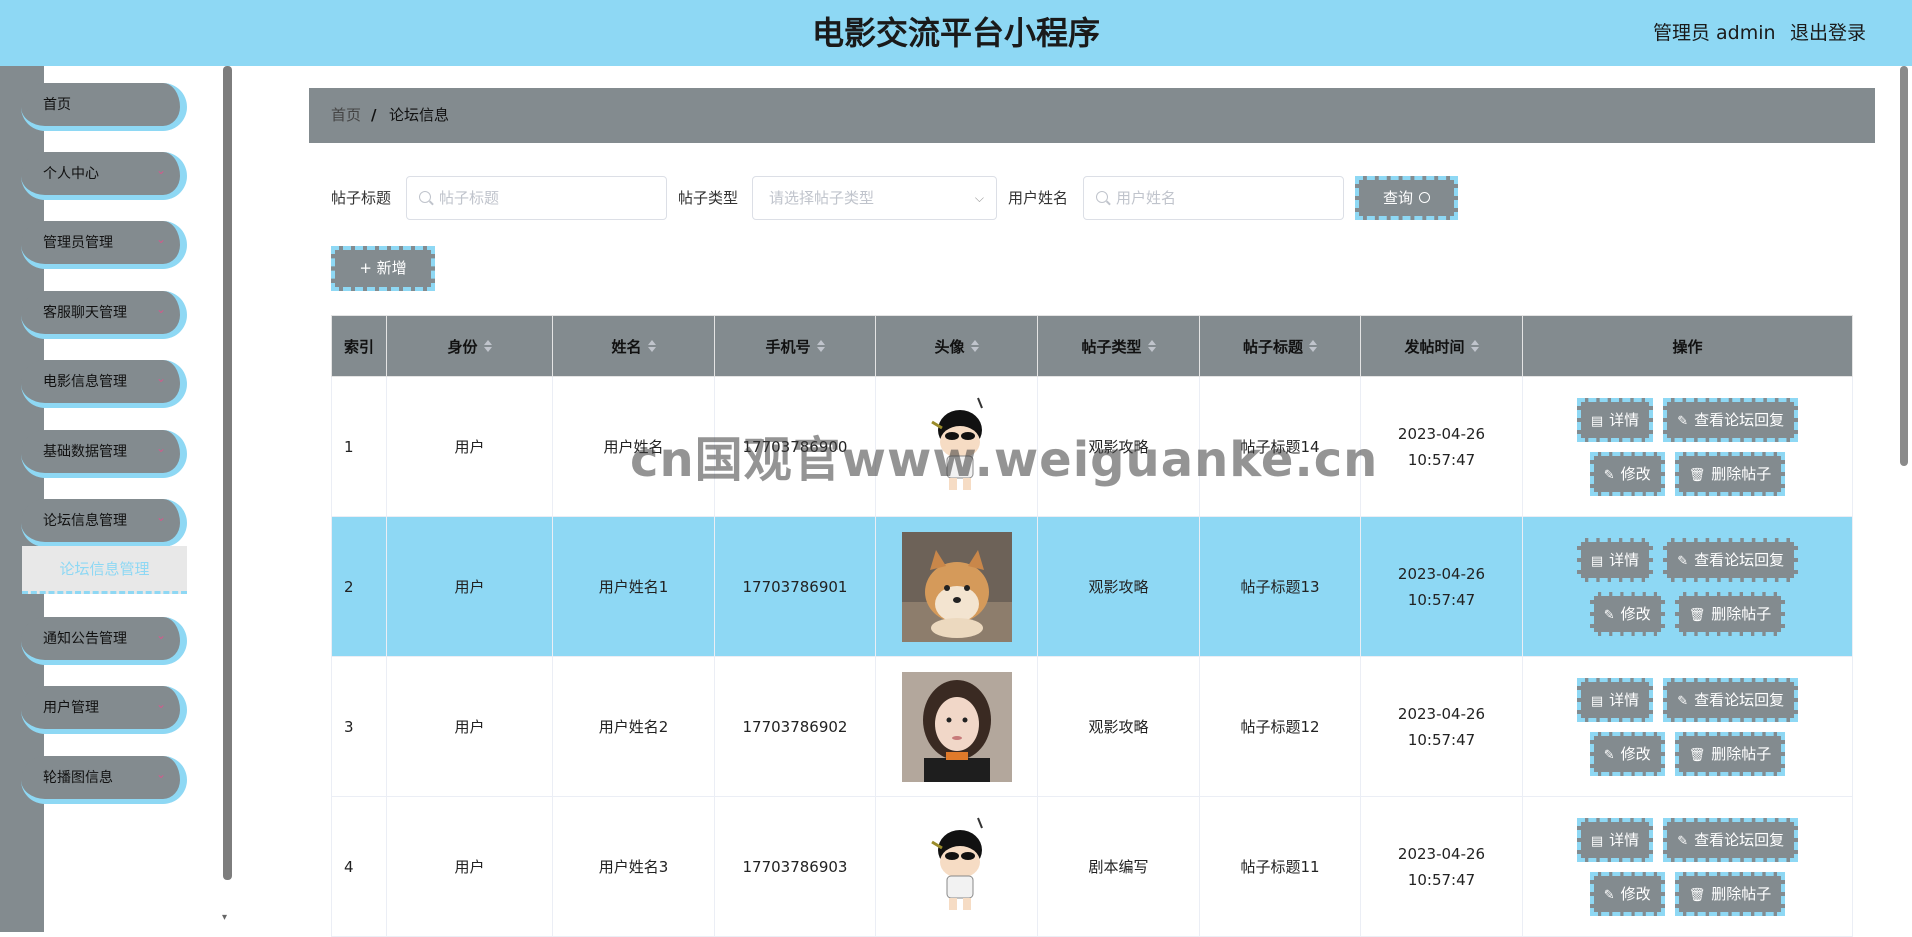  Describe the element at coordinates (1280, 866) in the screenshot. I see `cell-post-title: 帖子标题11` at that location.